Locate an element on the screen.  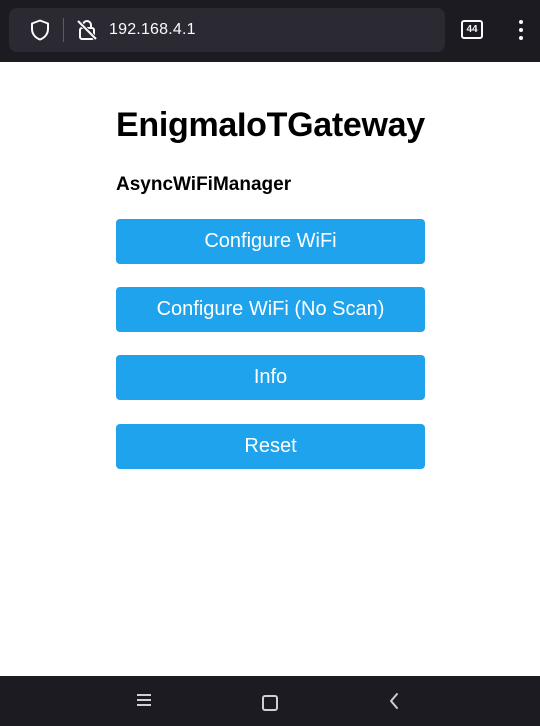
tabs-count: 44 is located at coordinates (472, 29).